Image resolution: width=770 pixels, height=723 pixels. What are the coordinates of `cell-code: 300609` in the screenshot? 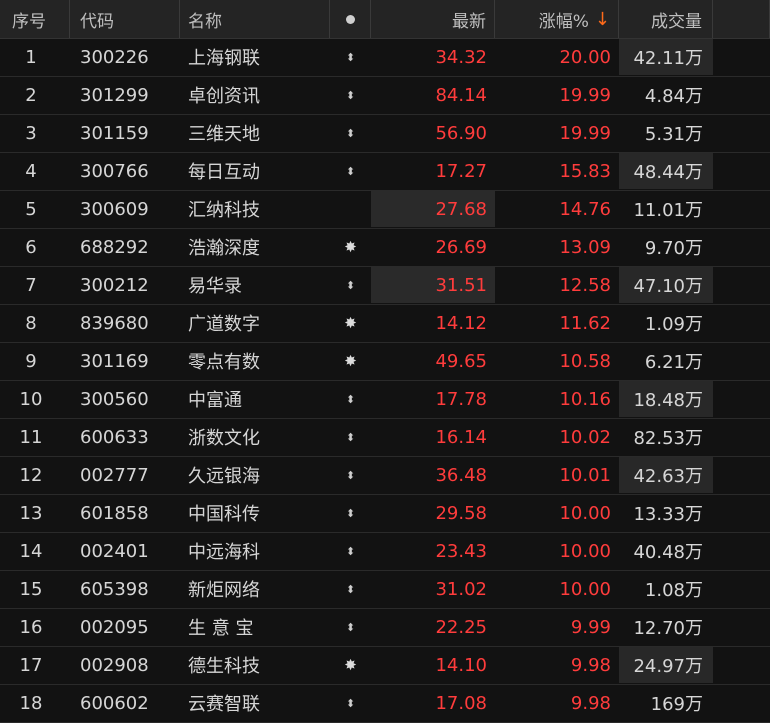 It's located at (114, 209).